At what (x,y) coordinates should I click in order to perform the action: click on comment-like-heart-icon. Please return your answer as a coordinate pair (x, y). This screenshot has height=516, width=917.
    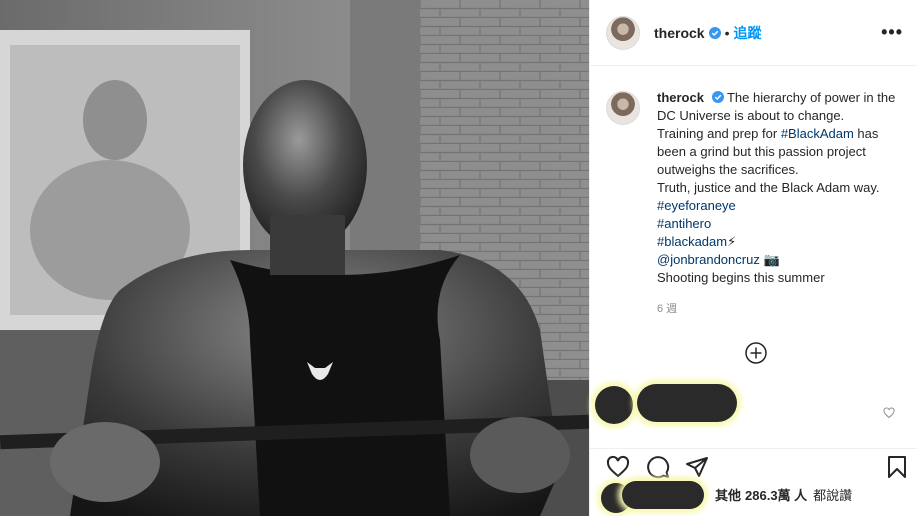
    Looking at the image, I should click on (889, 413).